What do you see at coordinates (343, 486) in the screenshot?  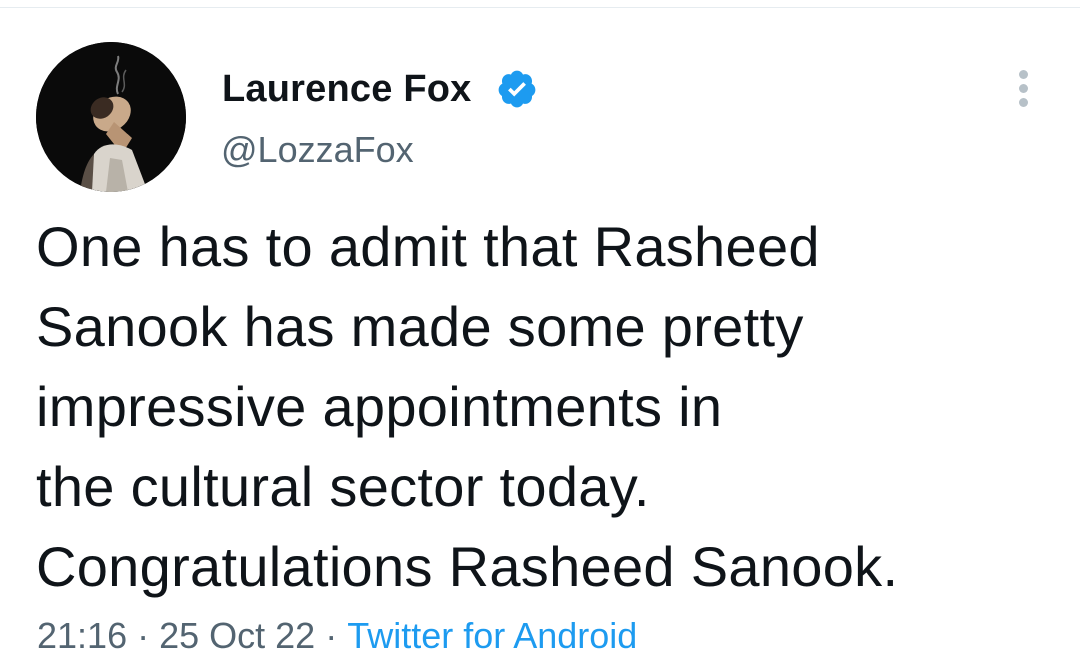 I see `tweet-text-line: the cultural sector today.` at bounding box center [343, 486].